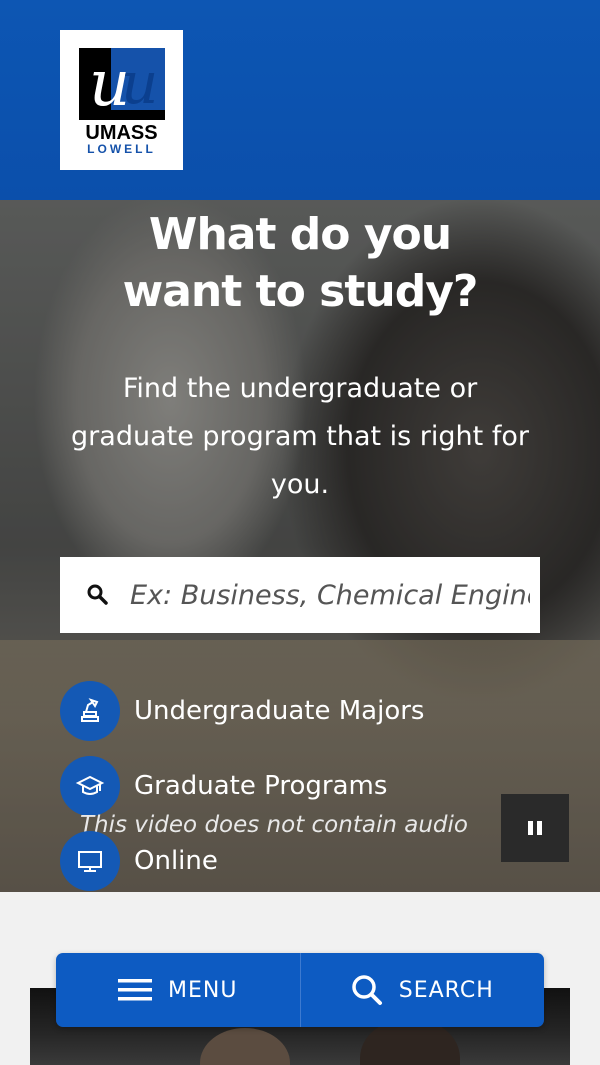  What do you see at coordinates (300, 234) in the screenshot?
I see `hero-title-line-1: What do you` at bounding box center [300, 234].